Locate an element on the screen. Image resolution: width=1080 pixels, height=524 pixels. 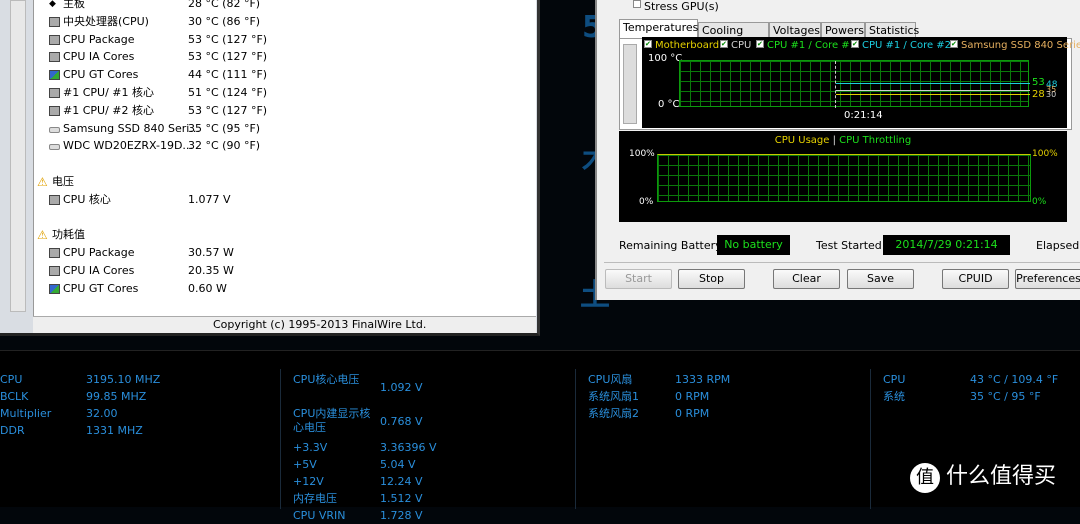
elapsed-label: Elapsed T is located at coordinates (1058, 245).